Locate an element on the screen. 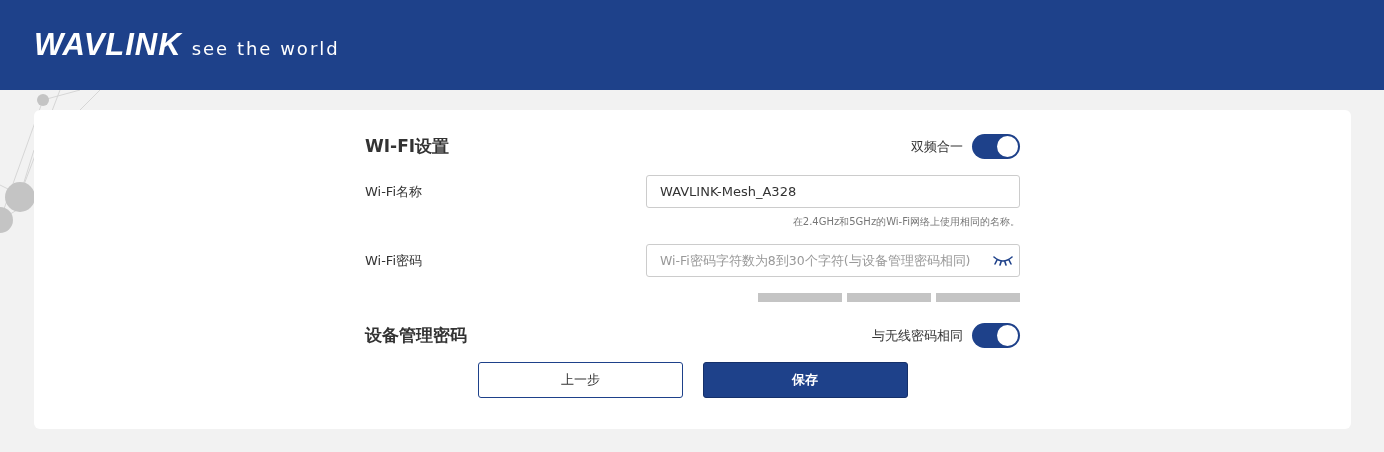  toggle-label: 双频合一 is located at coordinates (937, 146).